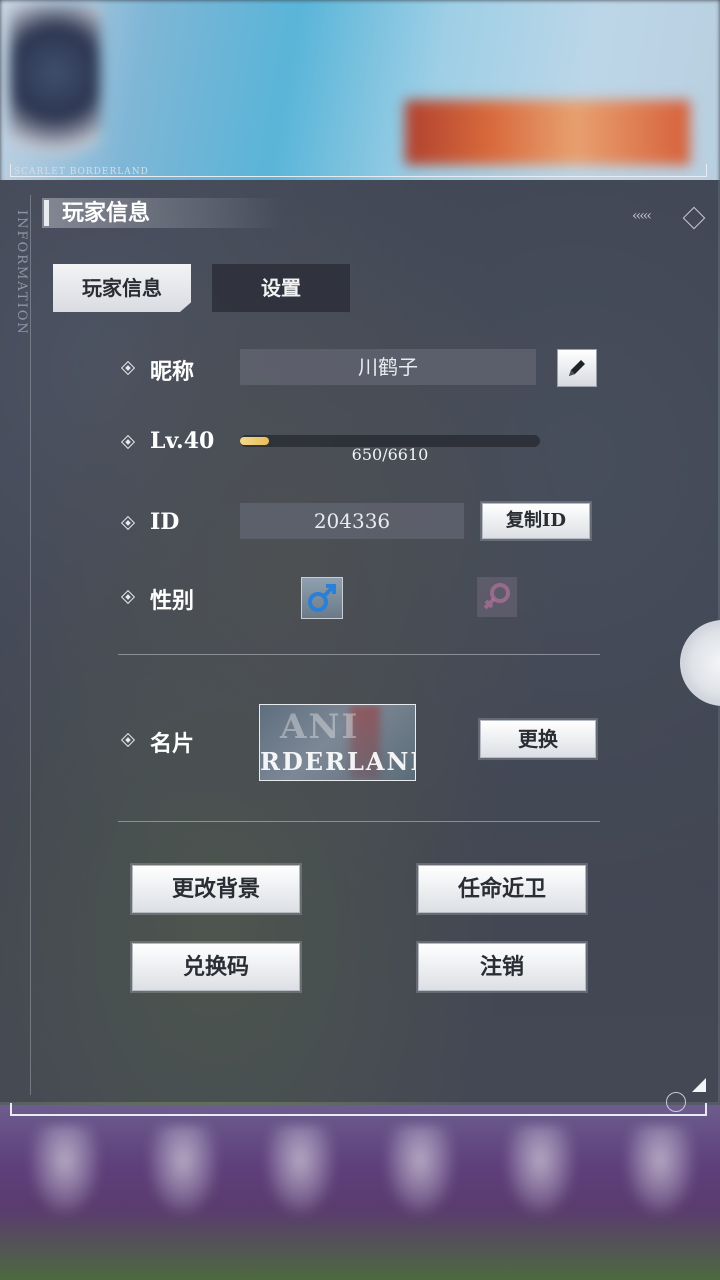 The width and height of the screenshot is (720, 1280). I want to click on namecard-label: 名片, so click(172, 744).